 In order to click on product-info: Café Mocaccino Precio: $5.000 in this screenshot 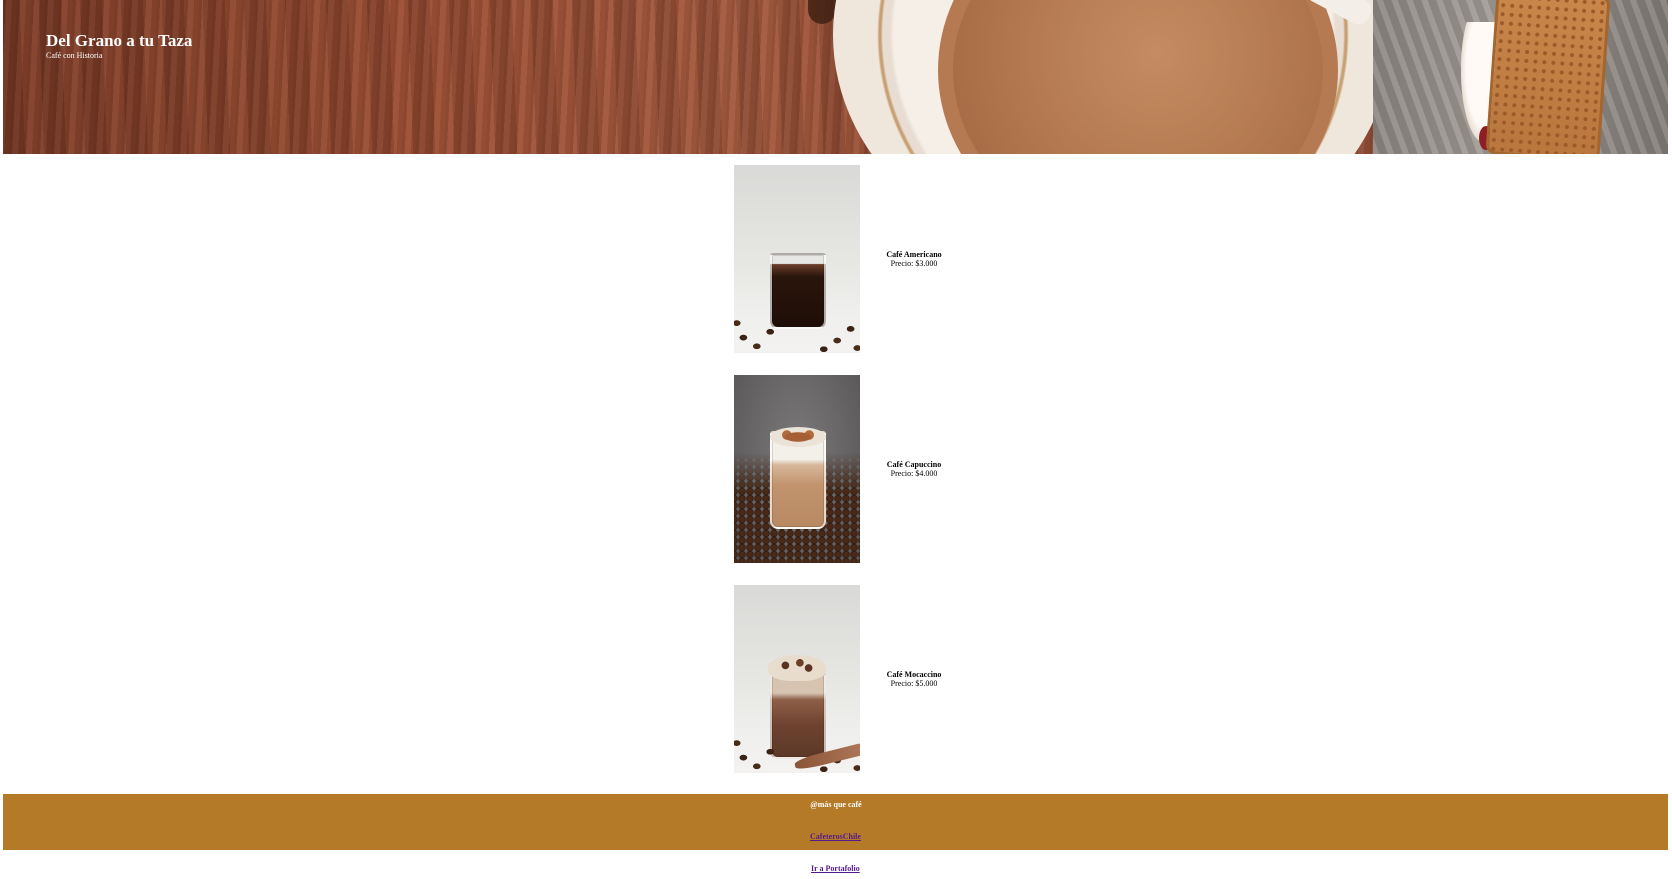, I will do `click(914, 679)`.